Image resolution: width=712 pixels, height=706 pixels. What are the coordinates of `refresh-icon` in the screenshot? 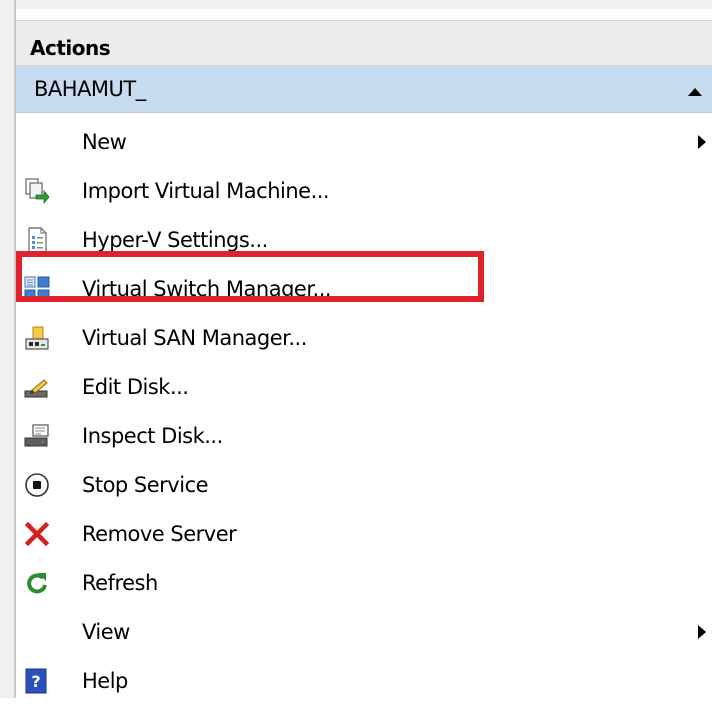 It's located at (37, 583).